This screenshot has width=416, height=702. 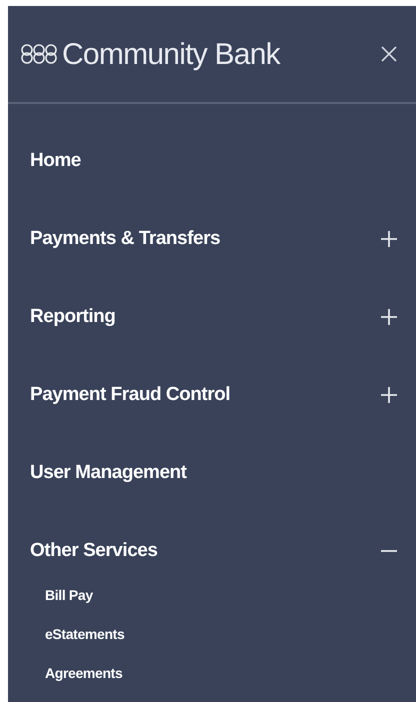 I want to click on menu-item: Payments & Transfers, so click(x=212, y=239).